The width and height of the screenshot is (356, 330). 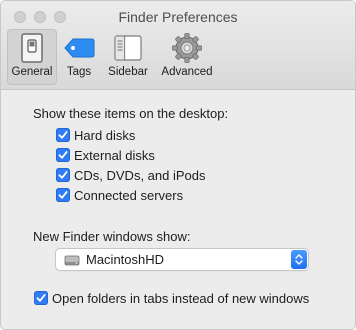 What do you see at coordinates (182, 259) in the screenshot?
I see `new-window-popup: MacintoshHD` at bounding box center [182, 259].